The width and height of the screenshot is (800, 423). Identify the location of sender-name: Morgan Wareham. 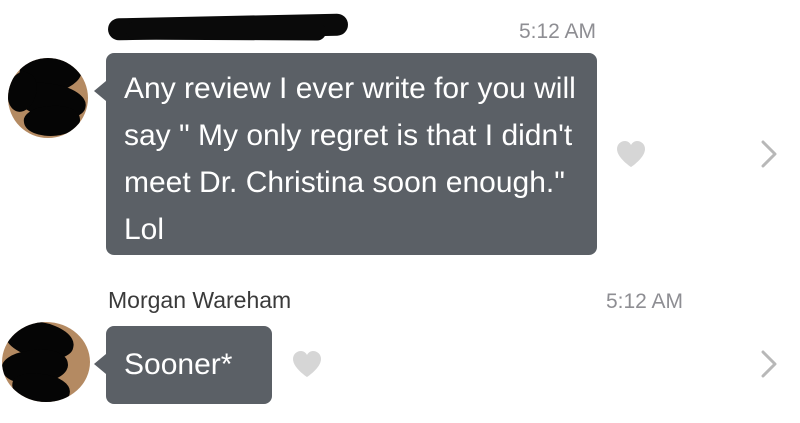
(200, 300).